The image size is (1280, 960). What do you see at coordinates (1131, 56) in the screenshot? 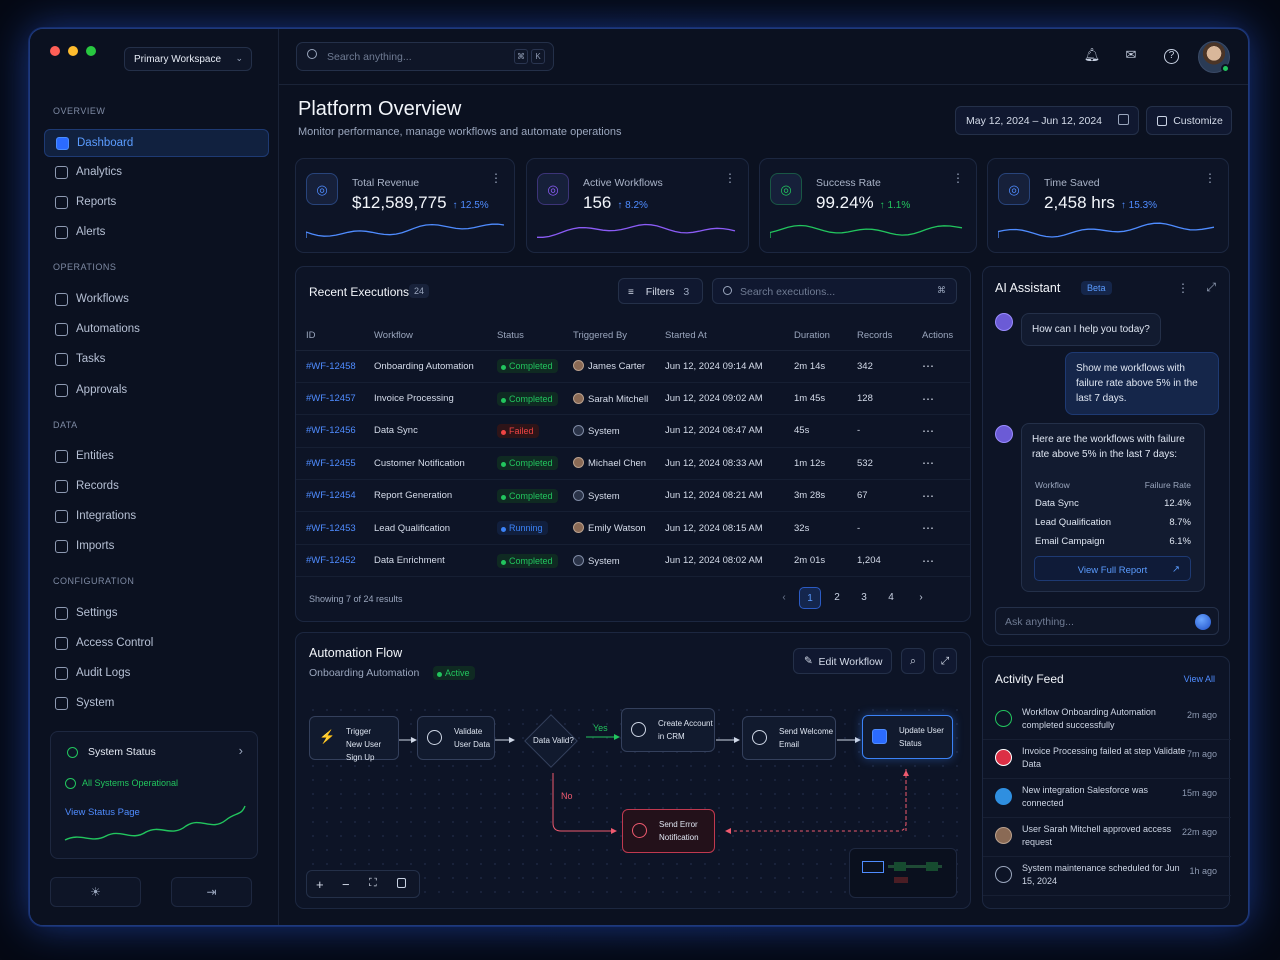
I see `mail-icon: ✉` at bounding box center [1131, 56].